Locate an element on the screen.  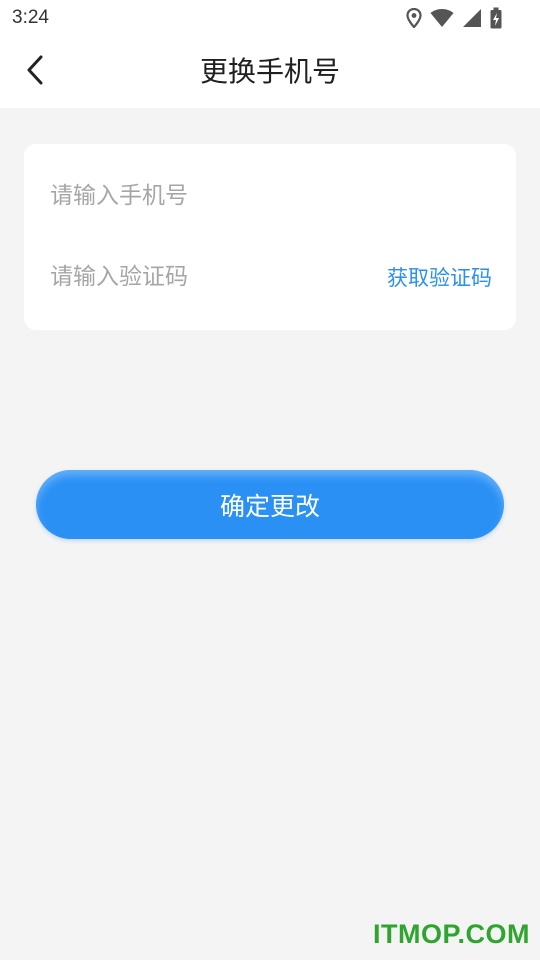
phone-row is located at coordinates (270, 196).